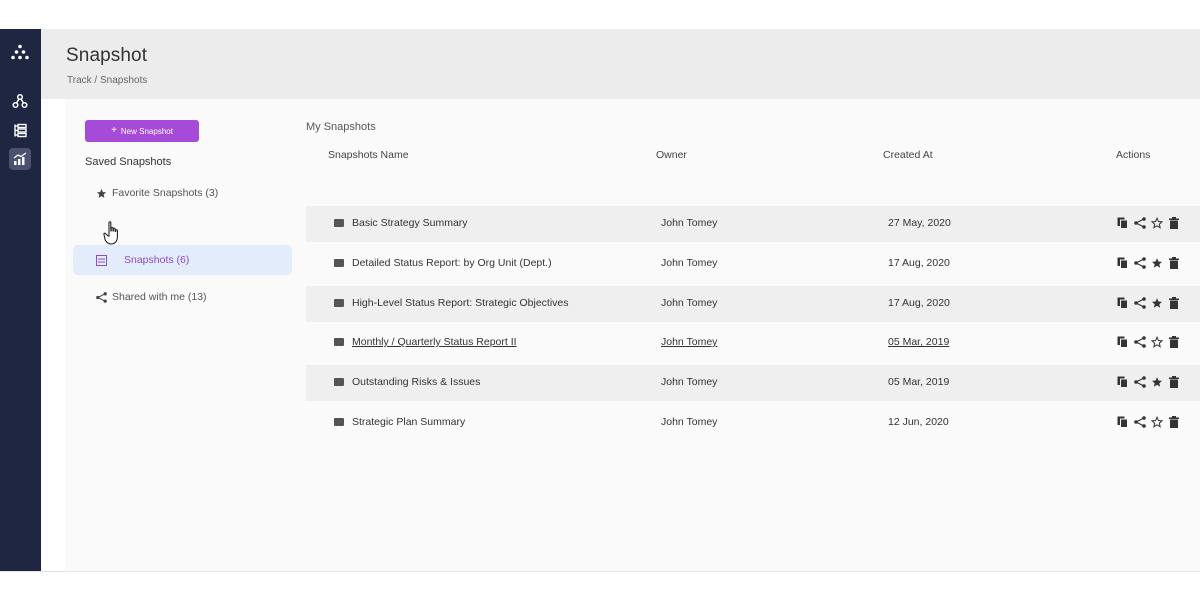 The width and height of the screenshot is (1200, 600). I want to click on snapshot-name: Monthly / Quarterly Status Report II, so click(434, 342).